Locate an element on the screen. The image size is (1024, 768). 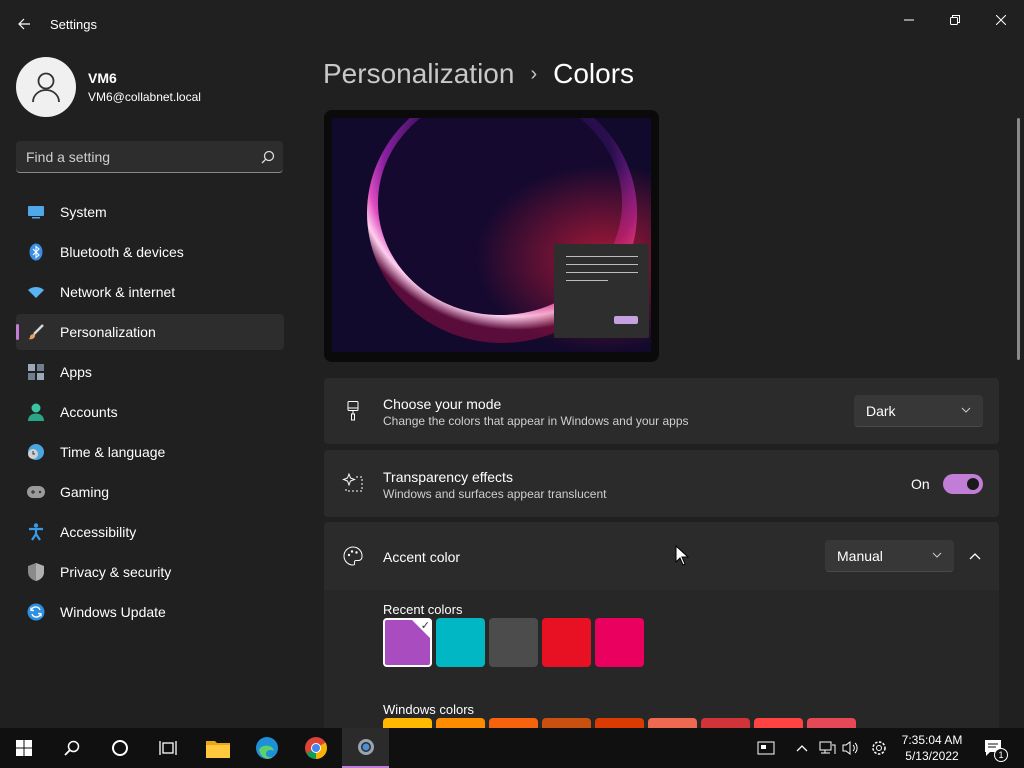
search-input is located at coordinates (134, 156).